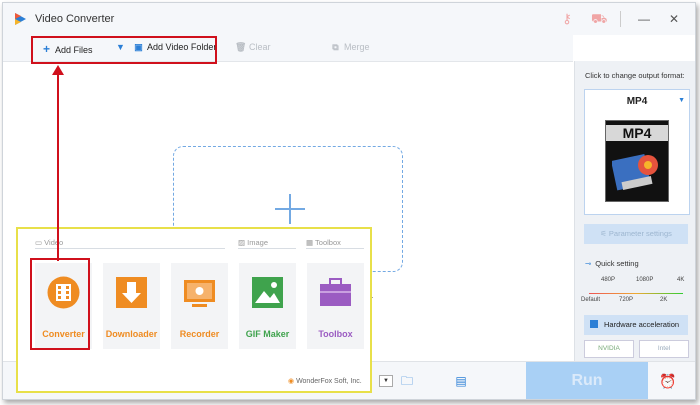 This screenshot has height=405, width=700. I want to click on downloader-label: Downloader, so click(131, 334).